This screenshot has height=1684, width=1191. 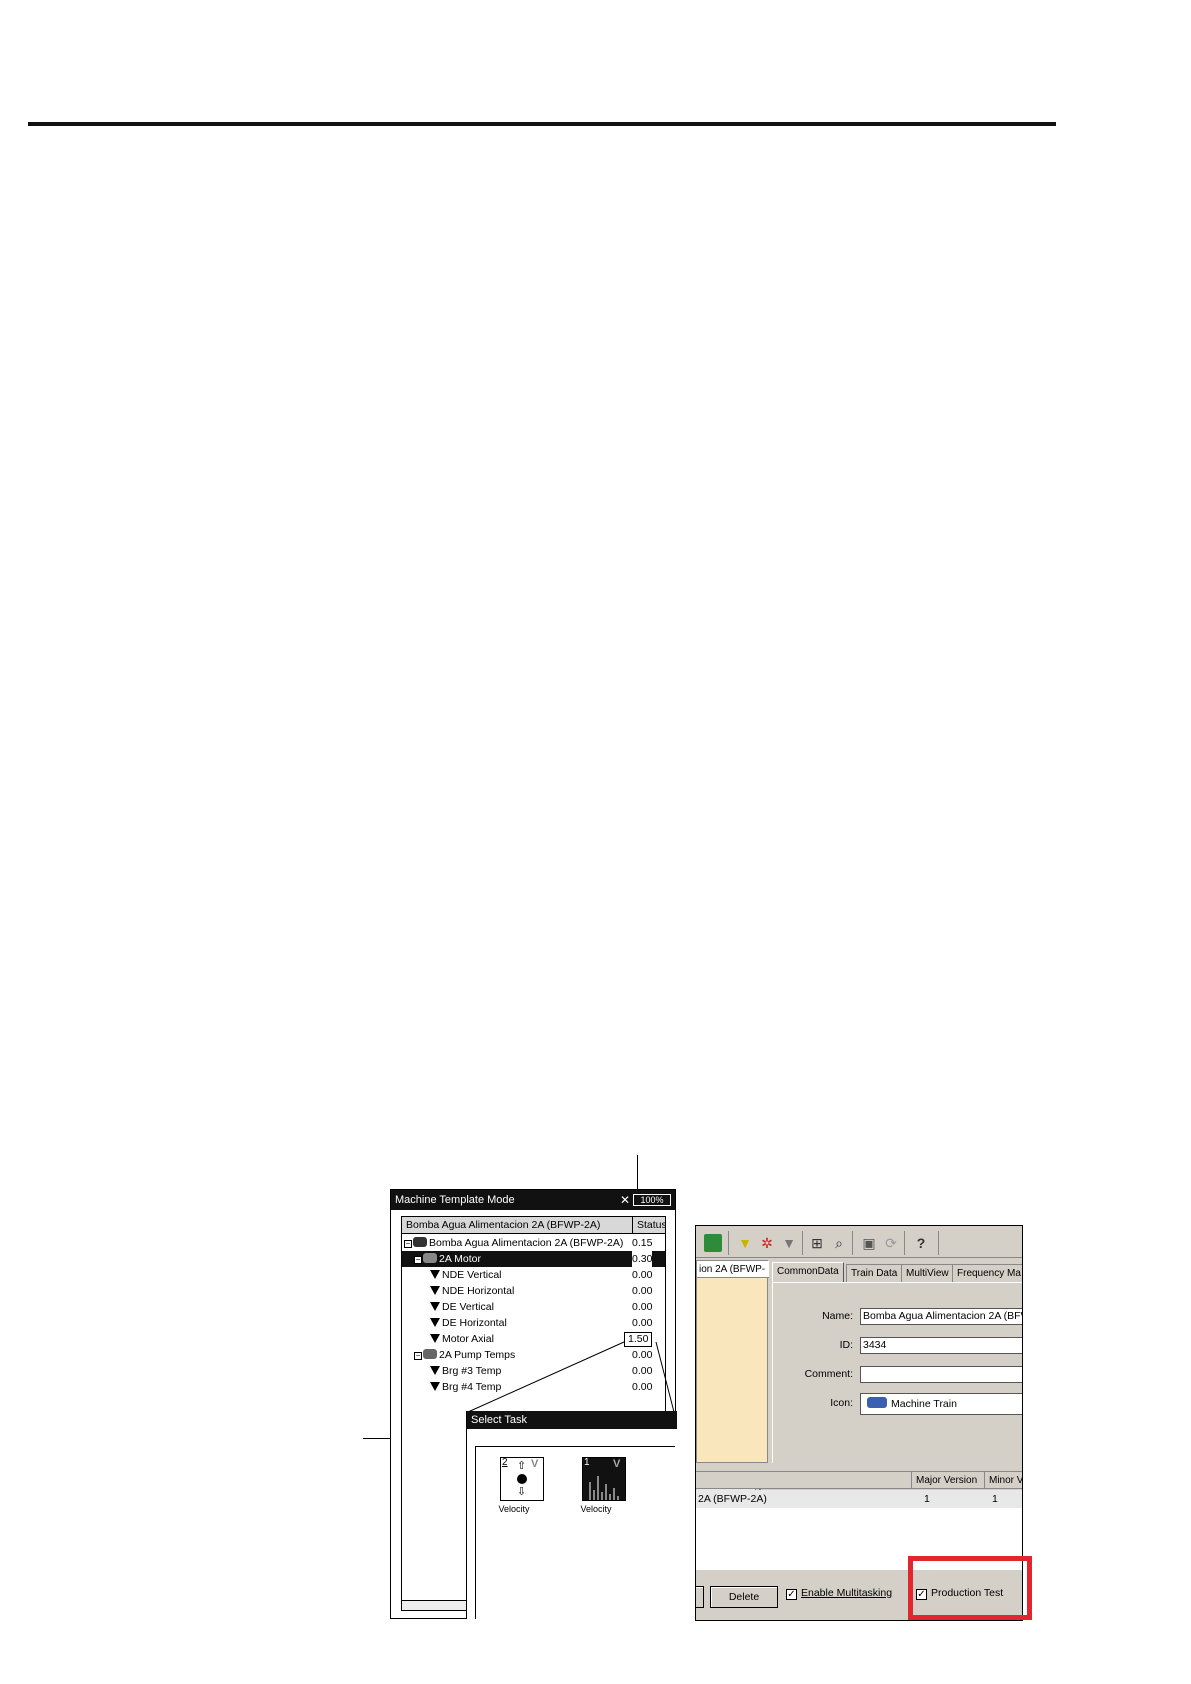 What do you see at coordinates (505, 1462) in the screenshot?
I see `task-number: 2` at bounding box center [505, 1462].